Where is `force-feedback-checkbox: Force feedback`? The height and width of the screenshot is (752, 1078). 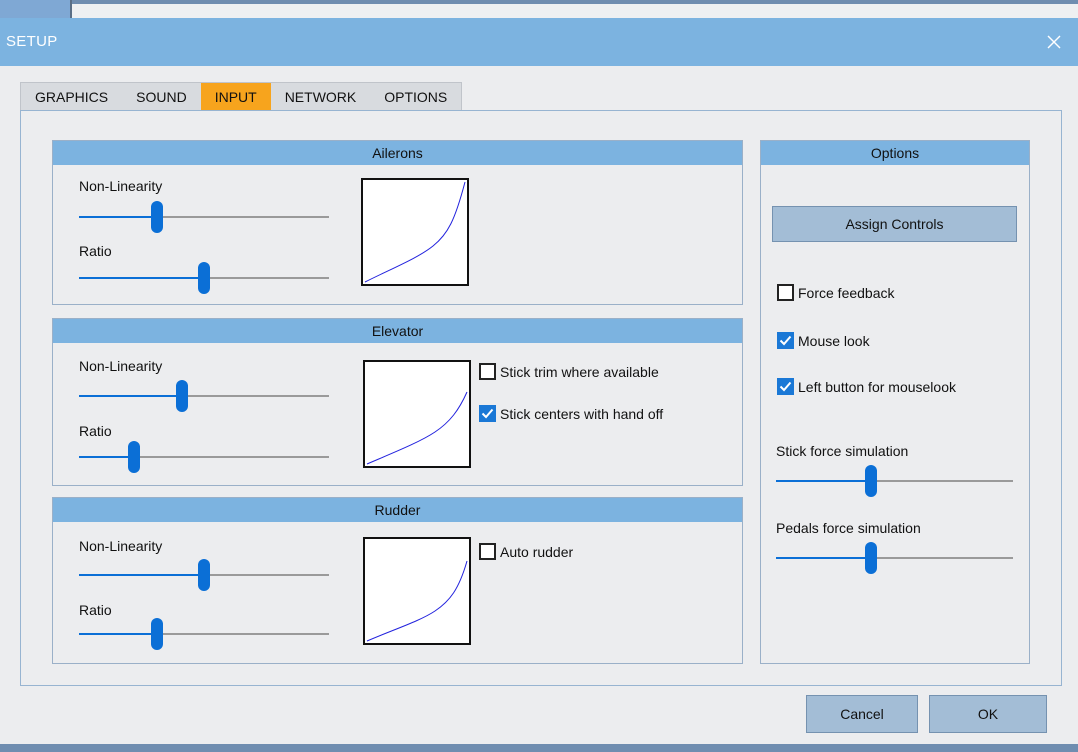
force-feedback-checkbox: Force feedback is located at coordinates (836, 292).